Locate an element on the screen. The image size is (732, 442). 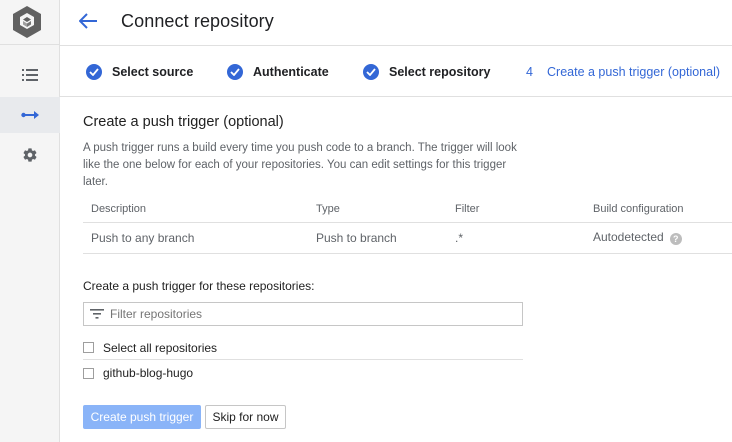
list-icon is located at coordinates (30, 75).